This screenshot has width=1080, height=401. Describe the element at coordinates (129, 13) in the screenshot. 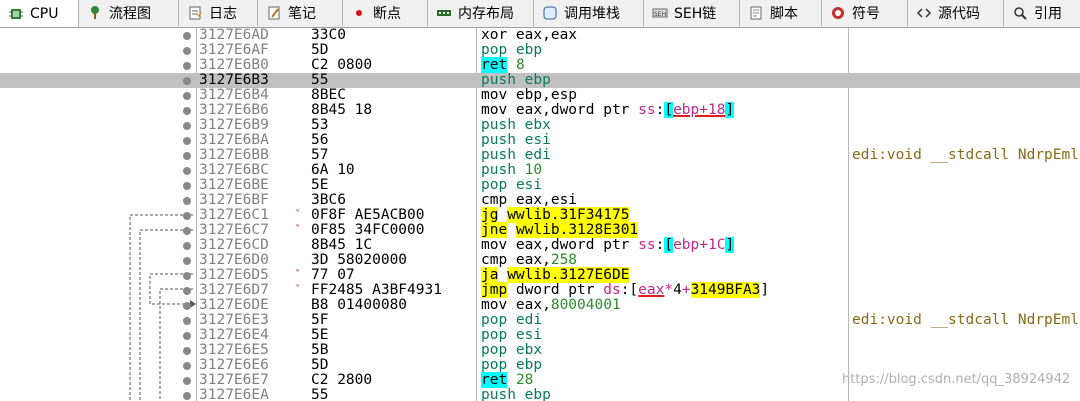

I see `tab-flowchart: 流程图` at that location.